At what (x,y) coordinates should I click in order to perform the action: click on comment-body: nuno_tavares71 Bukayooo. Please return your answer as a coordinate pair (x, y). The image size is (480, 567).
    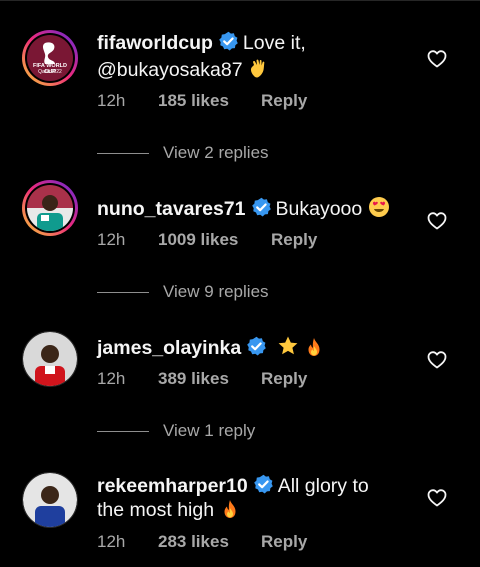
    Looking at the image, I should click on (257, 210).